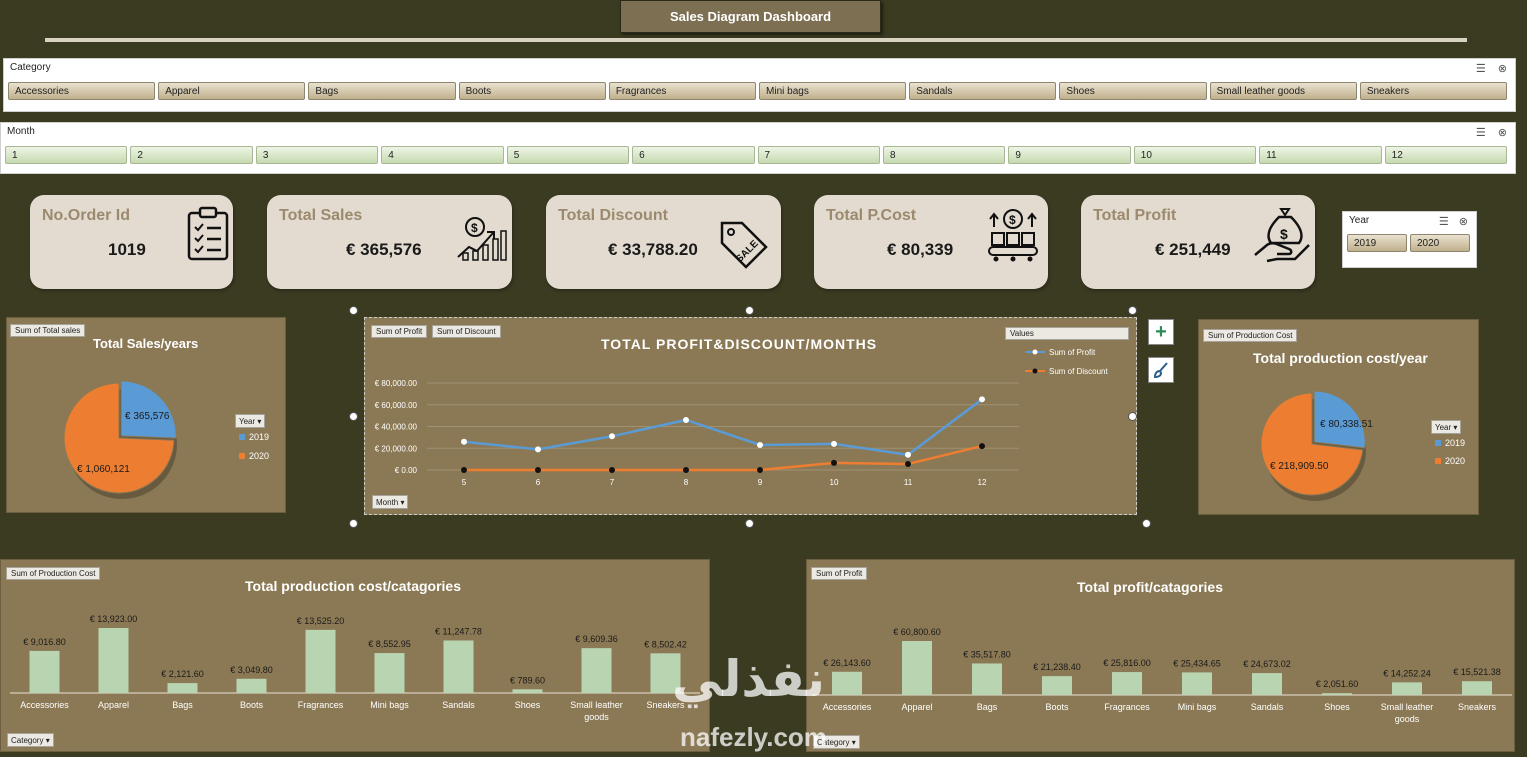 This screenshot has width=1527, height=757. Describe the element at coordinates (389, 644) in the screenshot. I see `bar-data-label: € 8,552.95` at that location.